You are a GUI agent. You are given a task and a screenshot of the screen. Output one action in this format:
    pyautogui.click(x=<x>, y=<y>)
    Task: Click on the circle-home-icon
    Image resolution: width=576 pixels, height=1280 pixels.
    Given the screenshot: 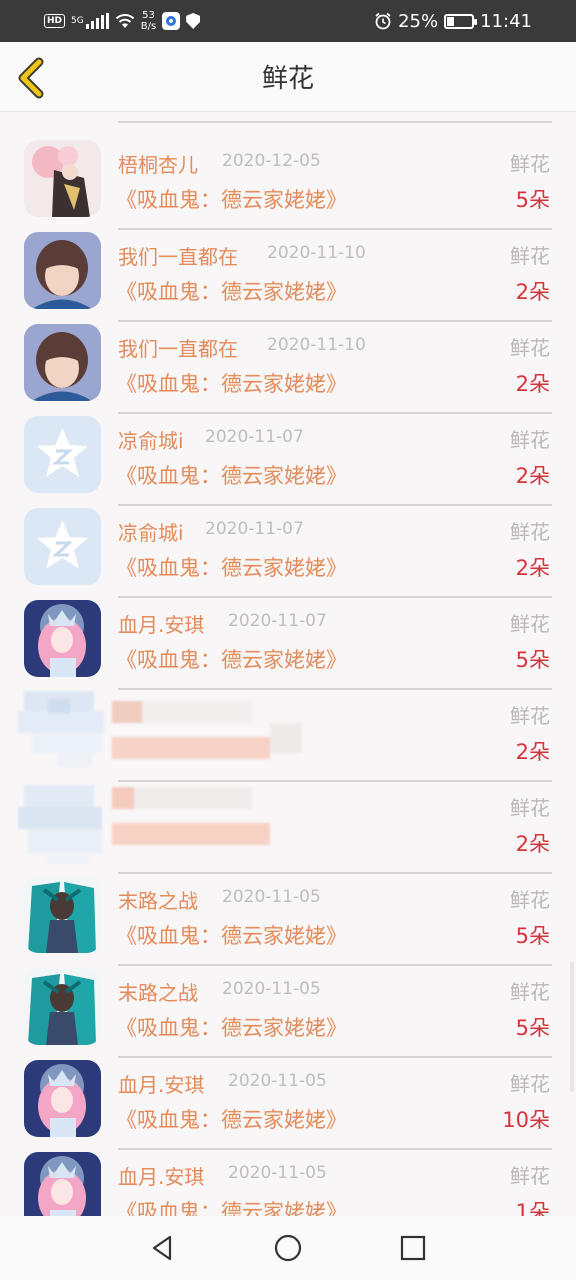 What is the action you would take?
    pyautogui.click(x=288, y=1248)
    